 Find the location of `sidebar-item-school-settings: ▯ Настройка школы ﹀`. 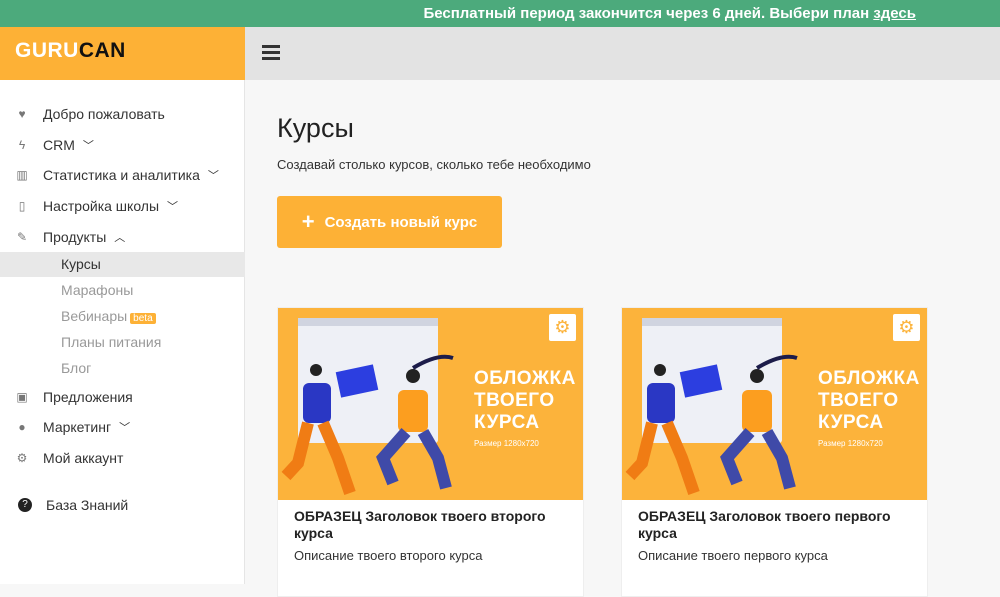

sidebar-item-school-settings: ▯ Настройка школы ﹀ is located at coordinates (122, 206).